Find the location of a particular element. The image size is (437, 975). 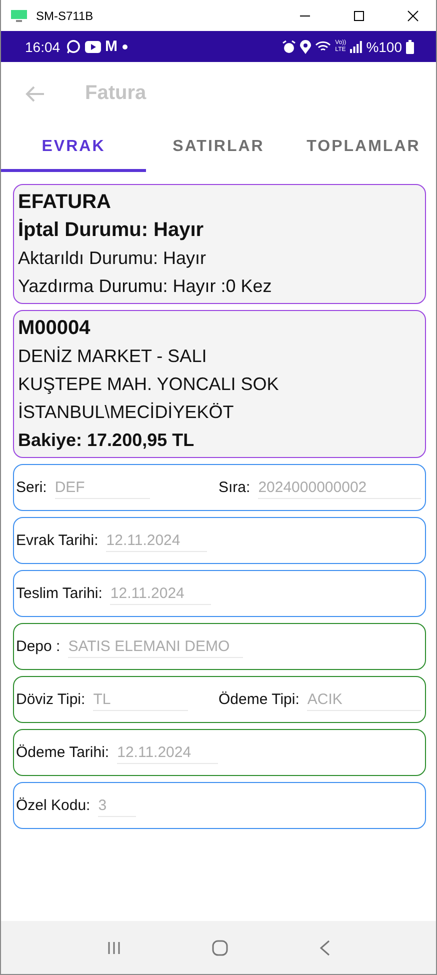

card-heading: M00004 is located at coordinates (55, 328).